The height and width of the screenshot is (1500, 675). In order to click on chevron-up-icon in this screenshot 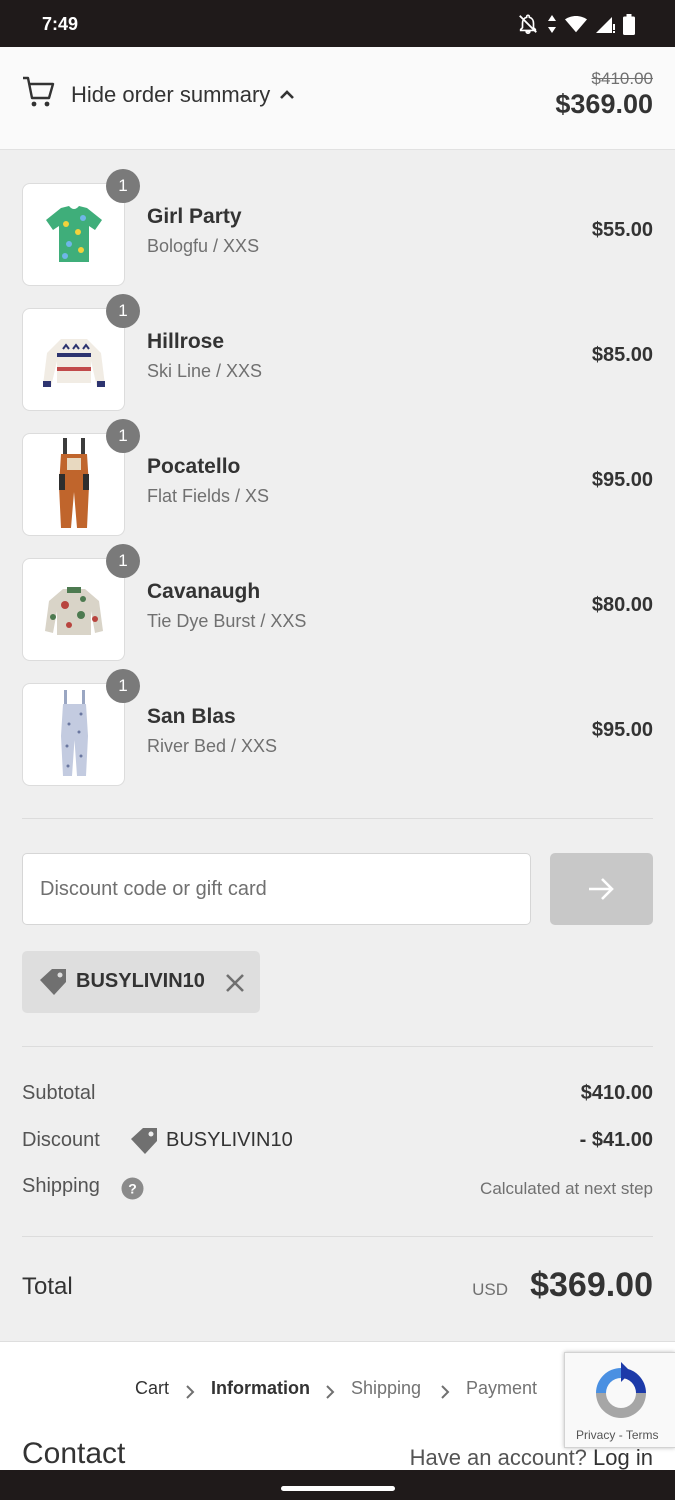, I will do `click(287, 94)`.